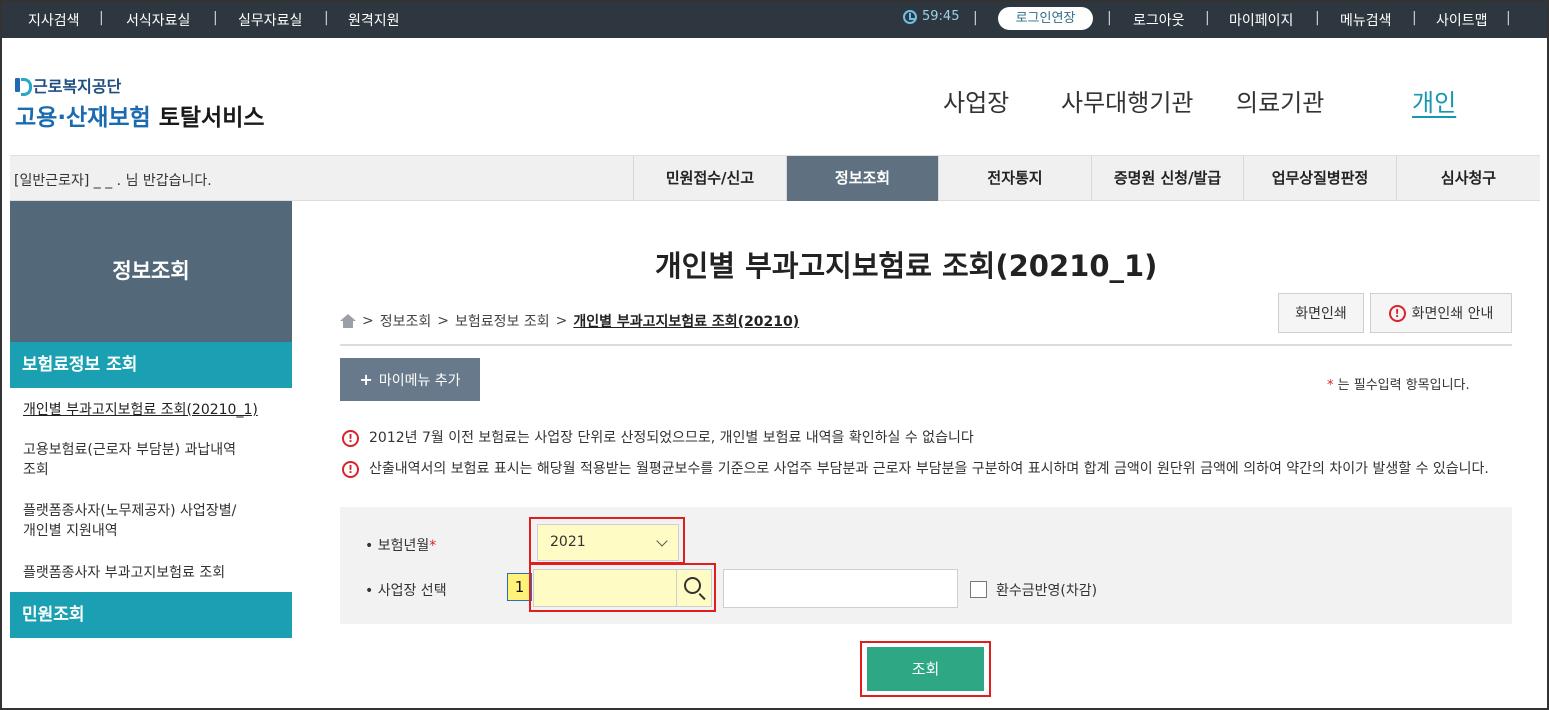  What do you see at coordinates (862, 178) in the screenshot?
I see `tab-info-inquiry: 정보조회` at bounding box center [862, 178].